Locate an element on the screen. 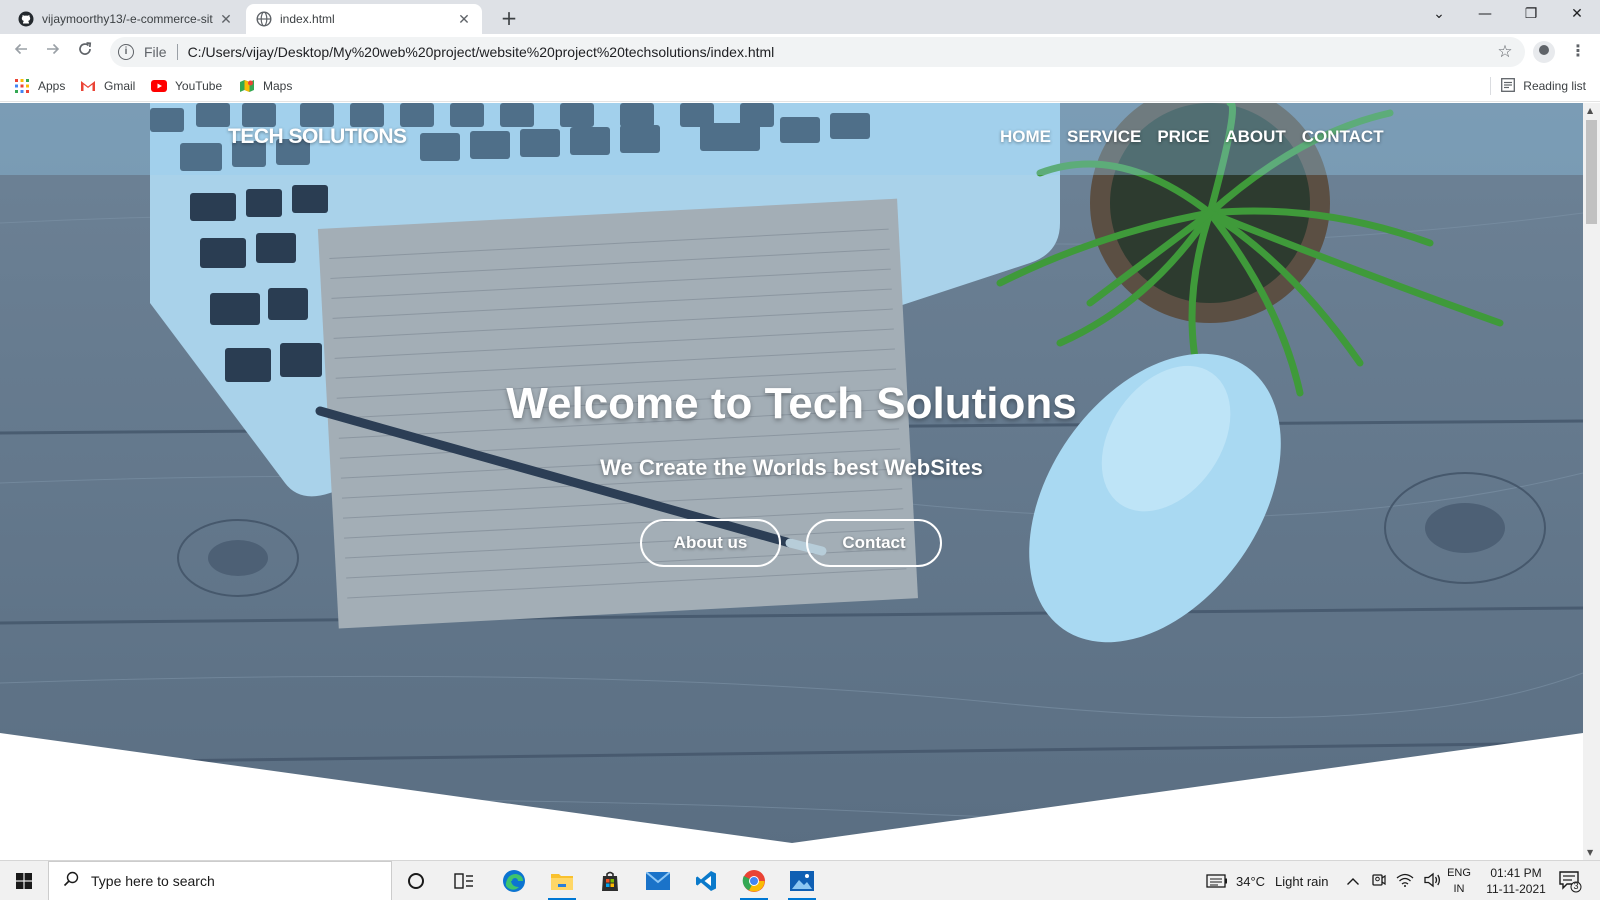 This screenshot has height=900, width=1600. hero-title: Welcome to Tech Solutions is located at coordinates (791, 403).